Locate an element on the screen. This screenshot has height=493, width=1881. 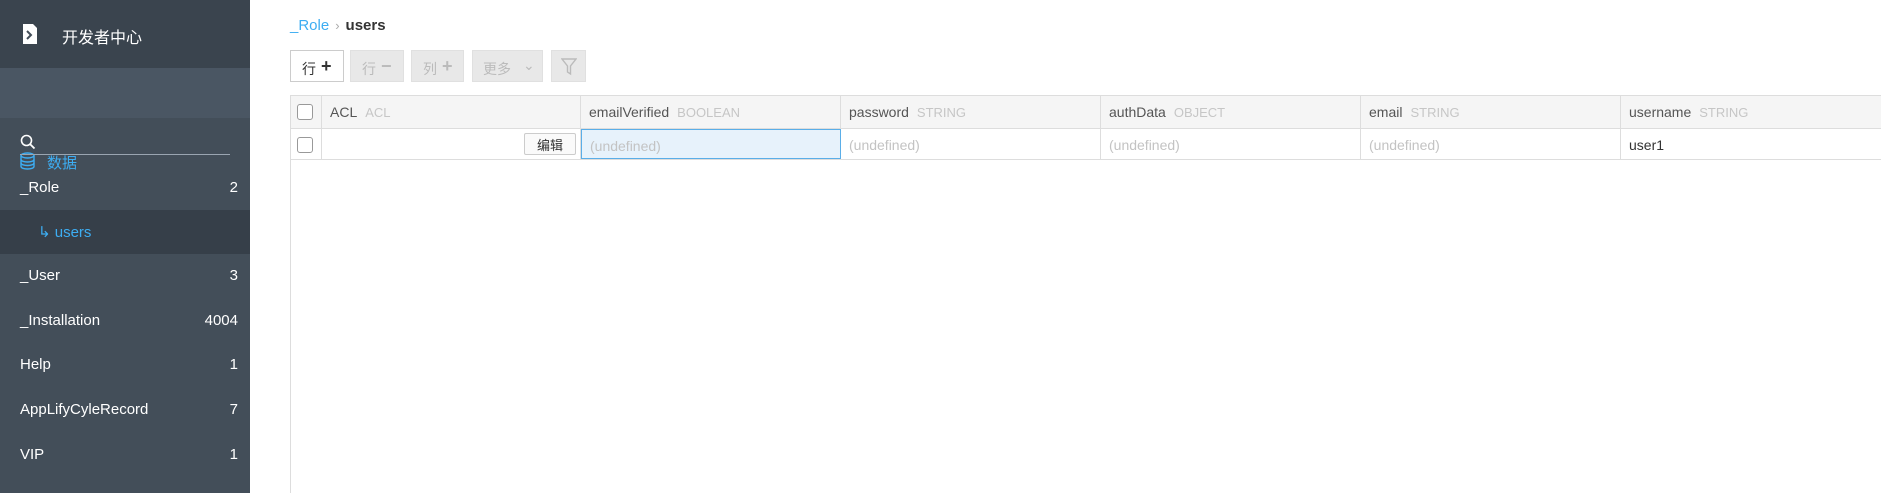
sidebar-item-applifycylerecord: AppLifyCyleRecord 7 is located at coordinates (125, 410).